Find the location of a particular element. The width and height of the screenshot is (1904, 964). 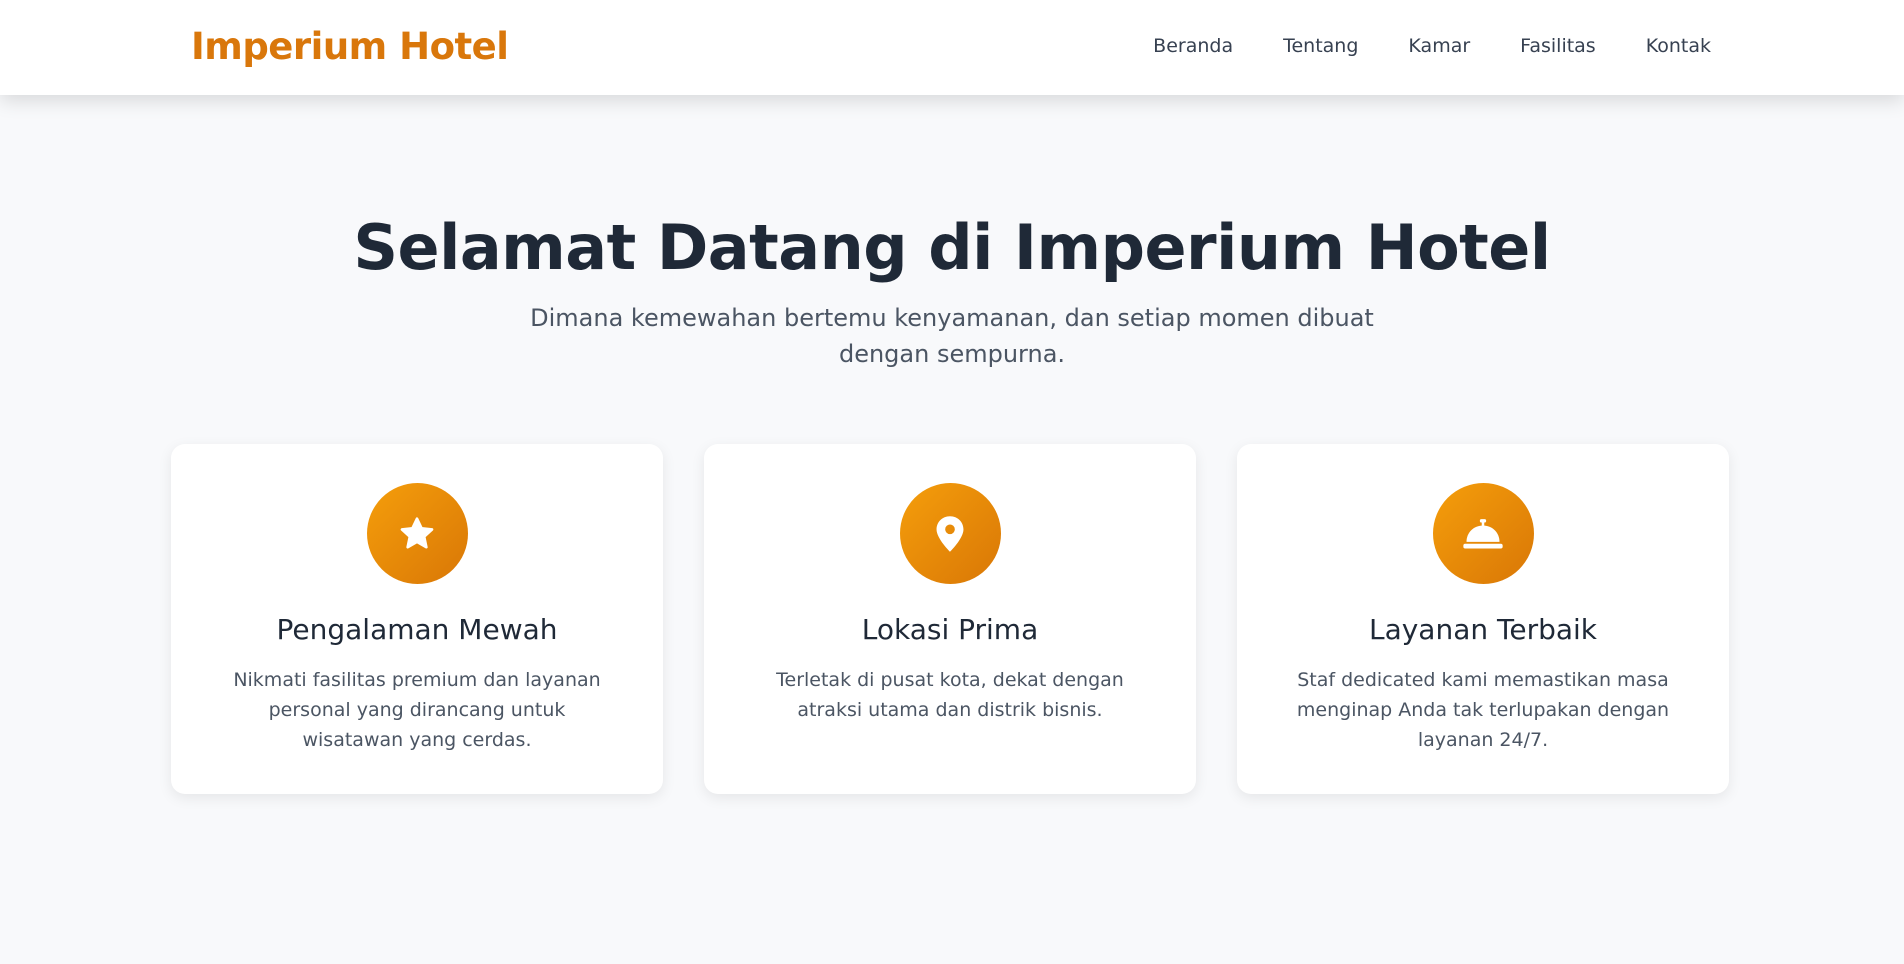

location-pin-icon is located at coordinates (950, 533).